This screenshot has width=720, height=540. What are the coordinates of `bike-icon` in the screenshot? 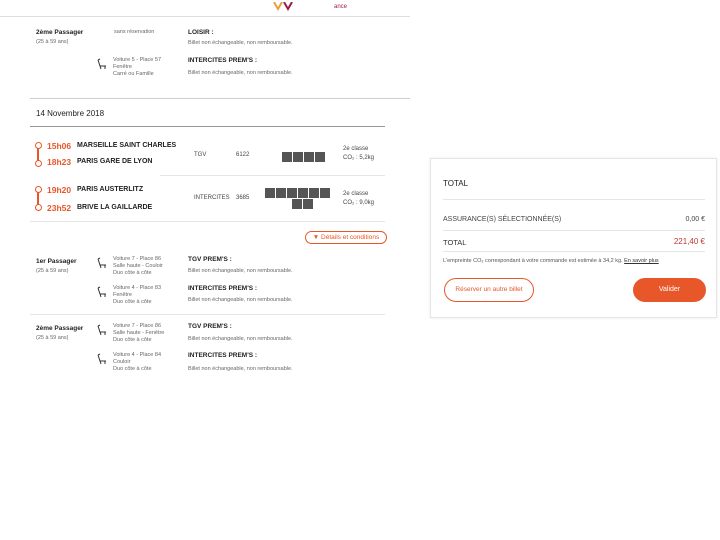 It's located at (281, 193).